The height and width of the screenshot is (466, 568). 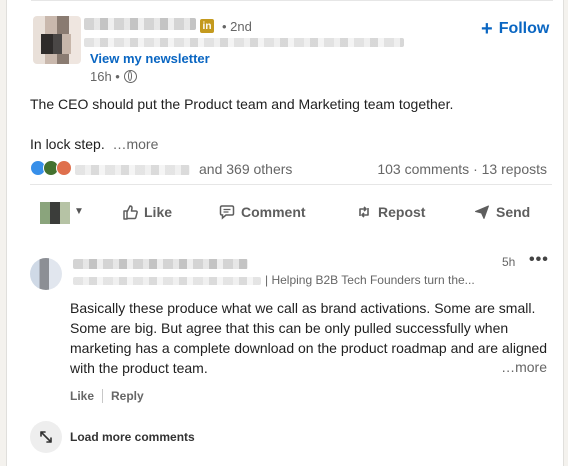 What do you see at coordinates (291, 184) in the screenshot?
I see `actions-divider` at bounding box center [291, 184].